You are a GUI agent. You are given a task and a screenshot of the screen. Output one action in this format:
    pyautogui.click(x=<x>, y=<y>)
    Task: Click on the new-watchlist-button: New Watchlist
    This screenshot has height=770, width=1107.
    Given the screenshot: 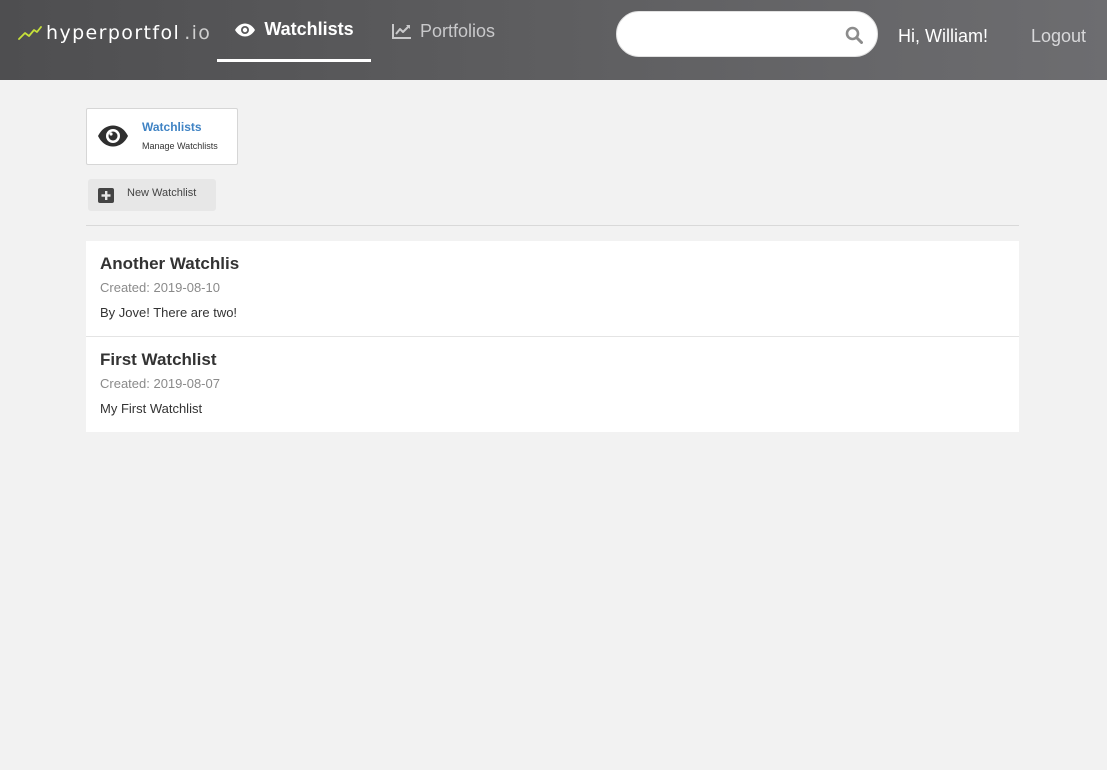 What is the action you would take?
    pyautogui.click(x=152, y=195)
    